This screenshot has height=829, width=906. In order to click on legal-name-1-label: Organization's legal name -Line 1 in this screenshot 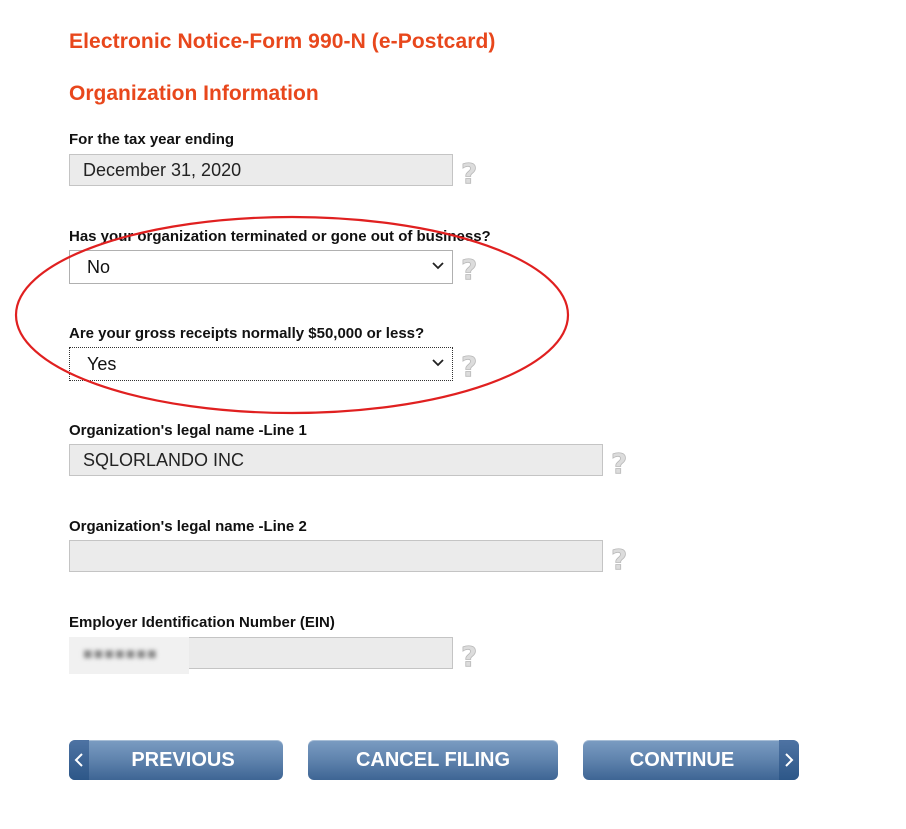, I will do `click(188, 430)`.